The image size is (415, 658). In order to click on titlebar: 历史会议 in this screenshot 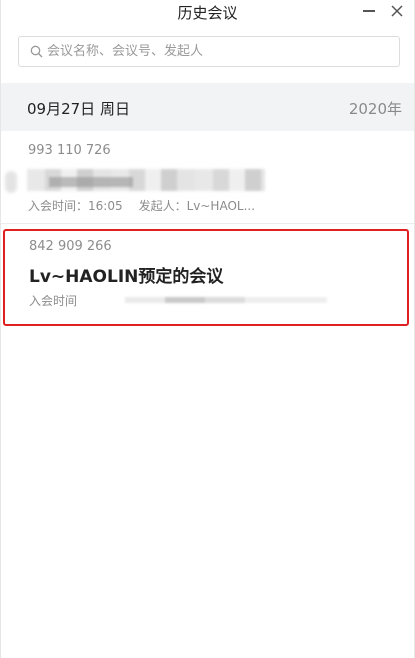, I will do `click(207, 14)`.